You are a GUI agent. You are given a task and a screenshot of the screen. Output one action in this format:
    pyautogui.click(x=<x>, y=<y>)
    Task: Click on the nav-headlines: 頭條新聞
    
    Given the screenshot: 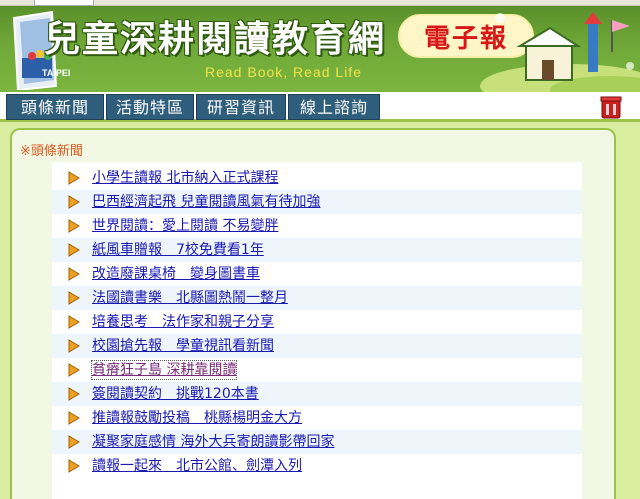 What is the action you would take?
    pyautogui.click(x=55, y=107)
    